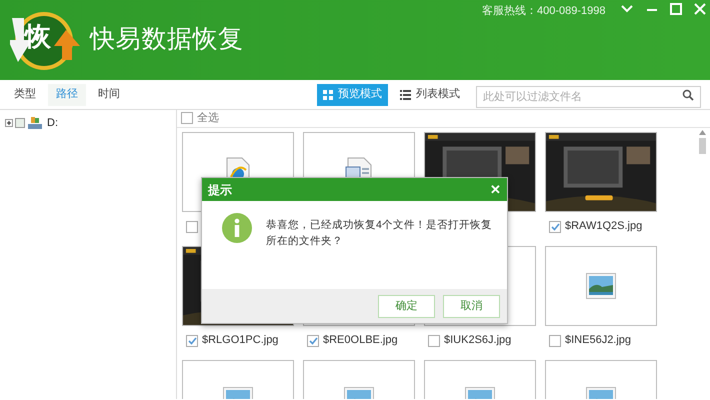 The width and height of the screenshot is (710, 400). Describe the element at coordinates (67, 95) in the screenshot. I see `filter-tab: 路径` at that location.